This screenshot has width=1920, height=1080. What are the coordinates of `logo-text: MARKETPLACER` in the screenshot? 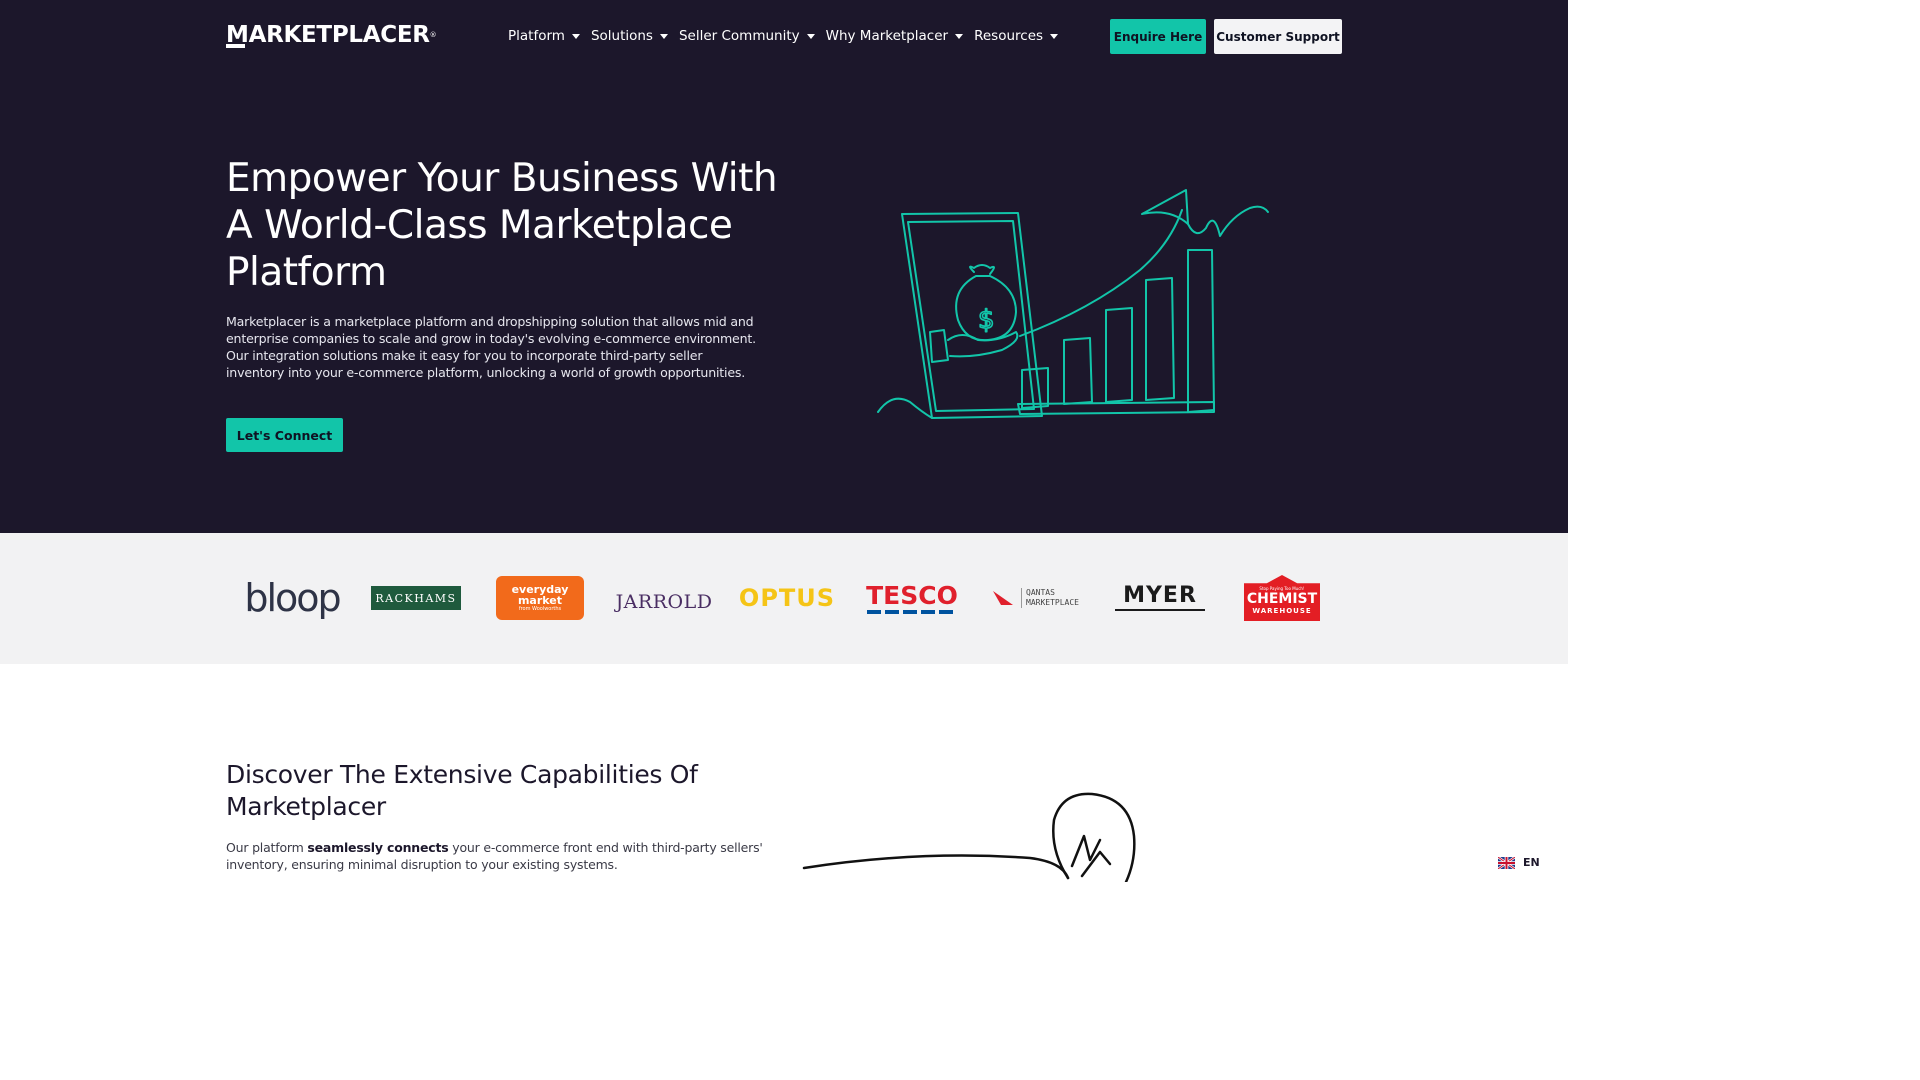 It's located at (328, 35).